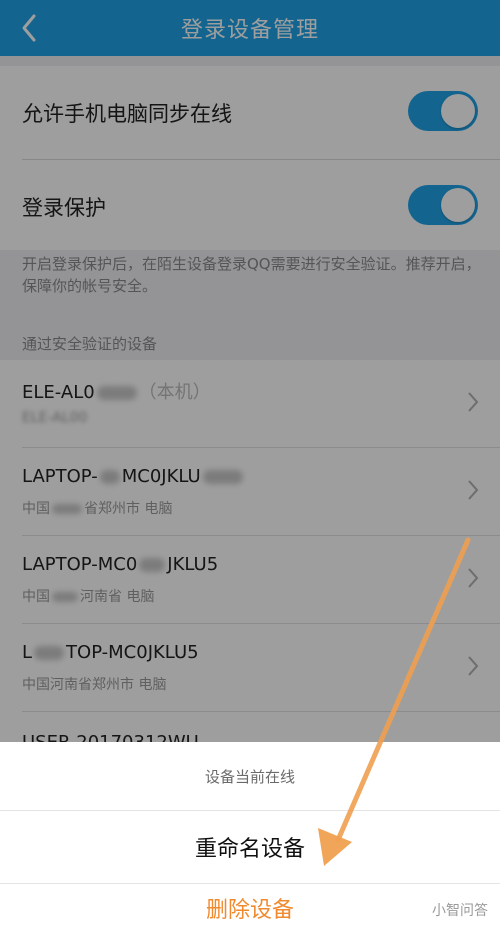  I want to click on delete-device-button: 删除设备, so click(250, 908).